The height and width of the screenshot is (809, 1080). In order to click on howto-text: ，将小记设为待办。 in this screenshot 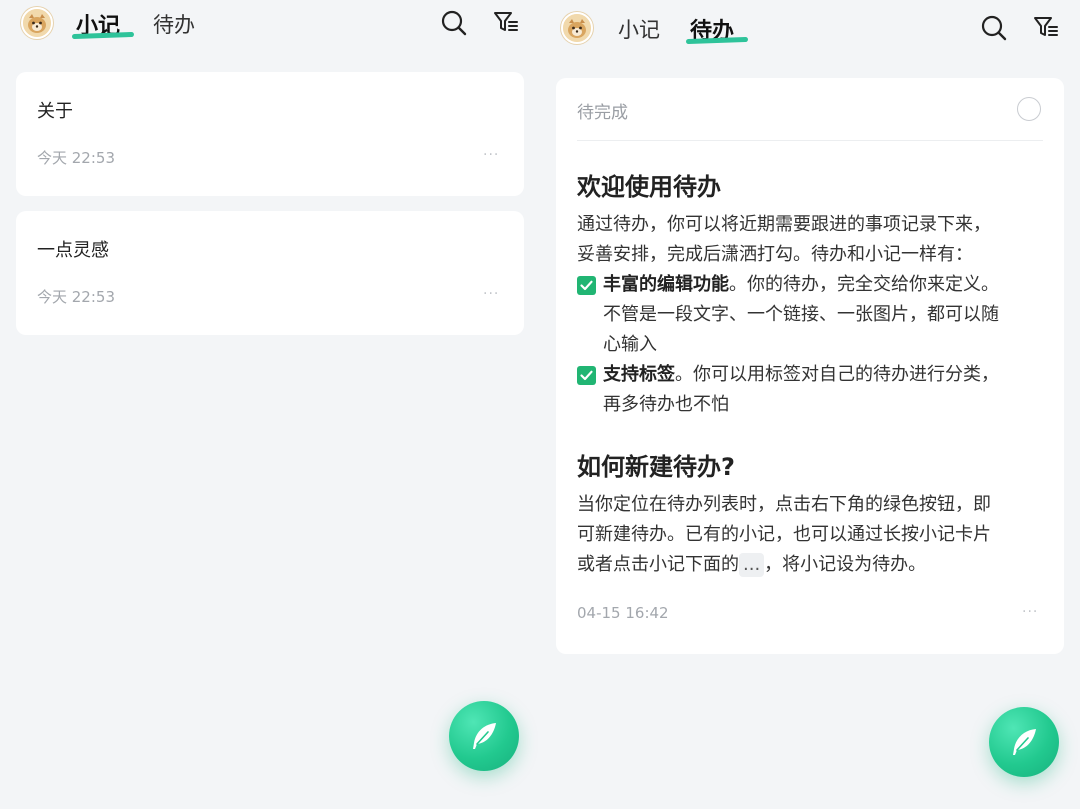, I will do `click(845, 564)`.